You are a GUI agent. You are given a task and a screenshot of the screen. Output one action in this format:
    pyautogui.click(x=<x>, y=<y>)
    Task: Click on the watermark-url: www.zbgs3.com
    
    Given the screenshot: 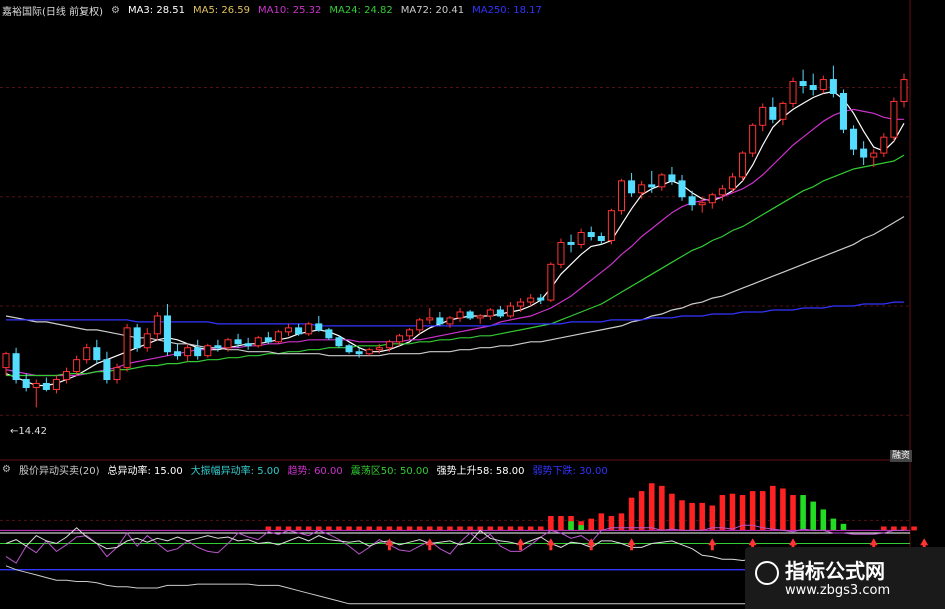 What is the action you would take?
    pyautogui.click(x=838, y=590)
    